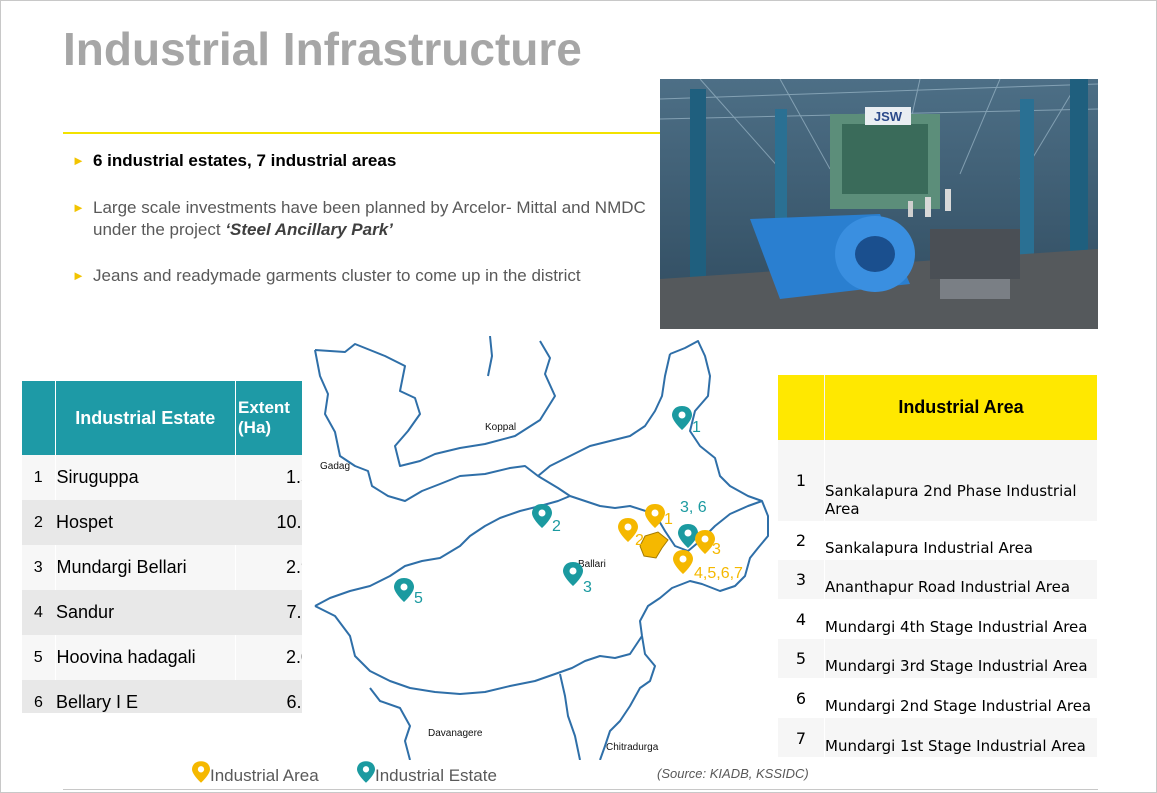 This screenshot has height=793, width=1157. I want to click on table-row: 6 Mundargi 2nd Stage Industrial Area, so click(937, 698).